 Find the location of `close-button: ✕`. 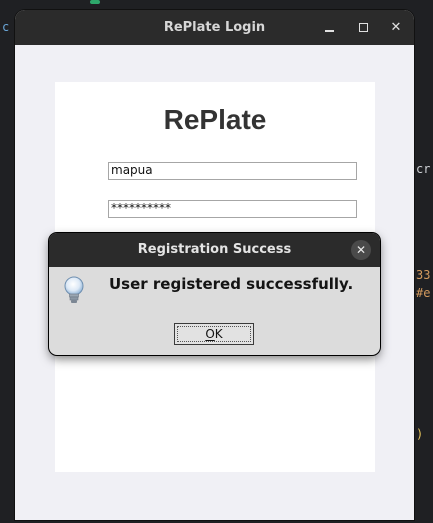

close-button: ✕ is located at coordinates (396, 27).